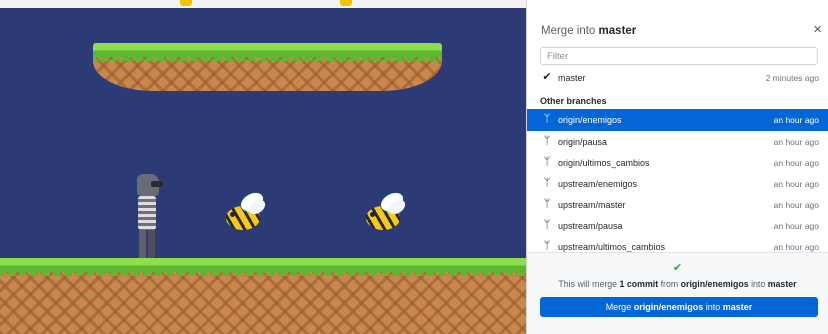 Image resolution: width=828 pixels, height=334 pixels. Describe the element at coordinates (677, 163) in the screenshot. I see `branch-item: ᛘ origin/ultimos_cambios an hour ago` at that location.